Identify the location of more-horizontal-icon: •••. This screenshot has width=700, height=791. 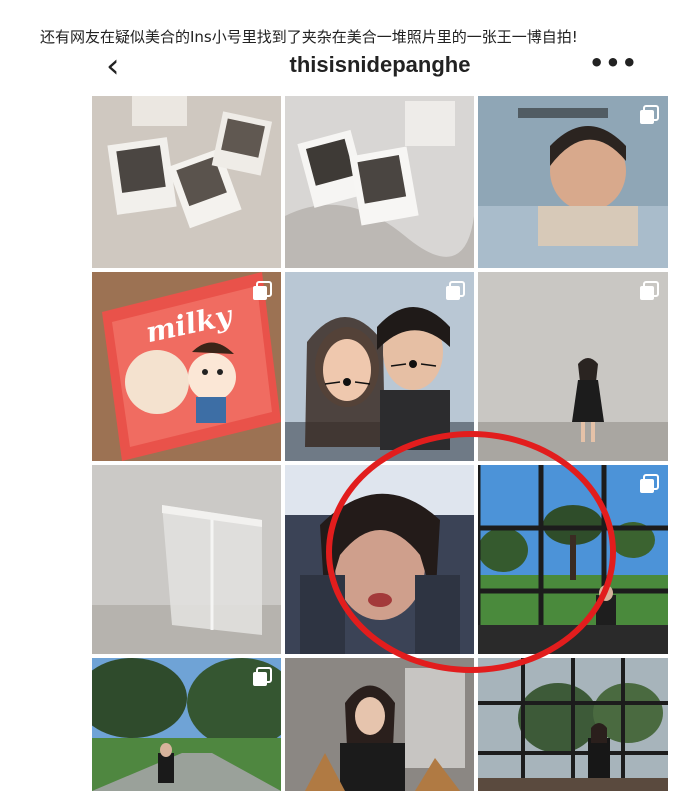
(613, 63).